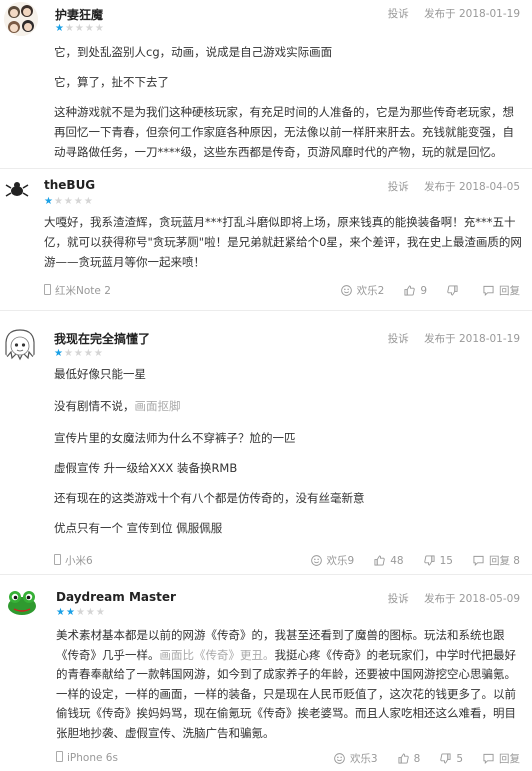 The width and height of the screenshot is (532, 771). I want to click on avatar-insect-icon, so click(17, 189).